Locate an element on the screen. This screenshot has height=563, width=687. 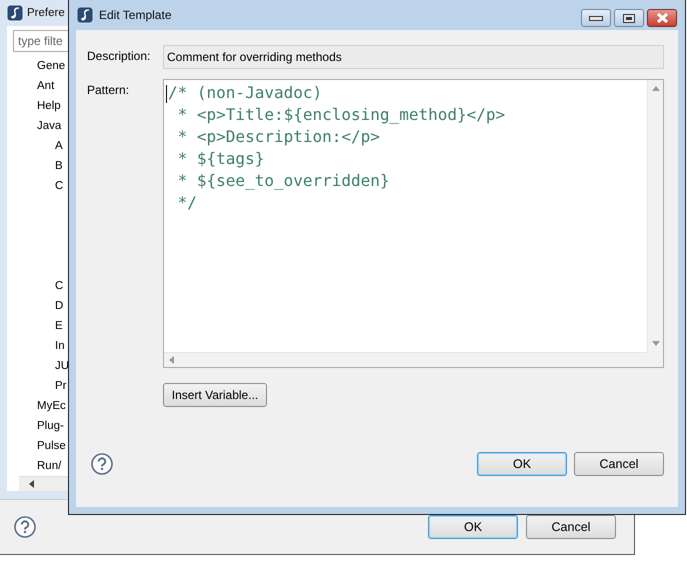
tree-item: Pr is located at coordinates (60, 386).